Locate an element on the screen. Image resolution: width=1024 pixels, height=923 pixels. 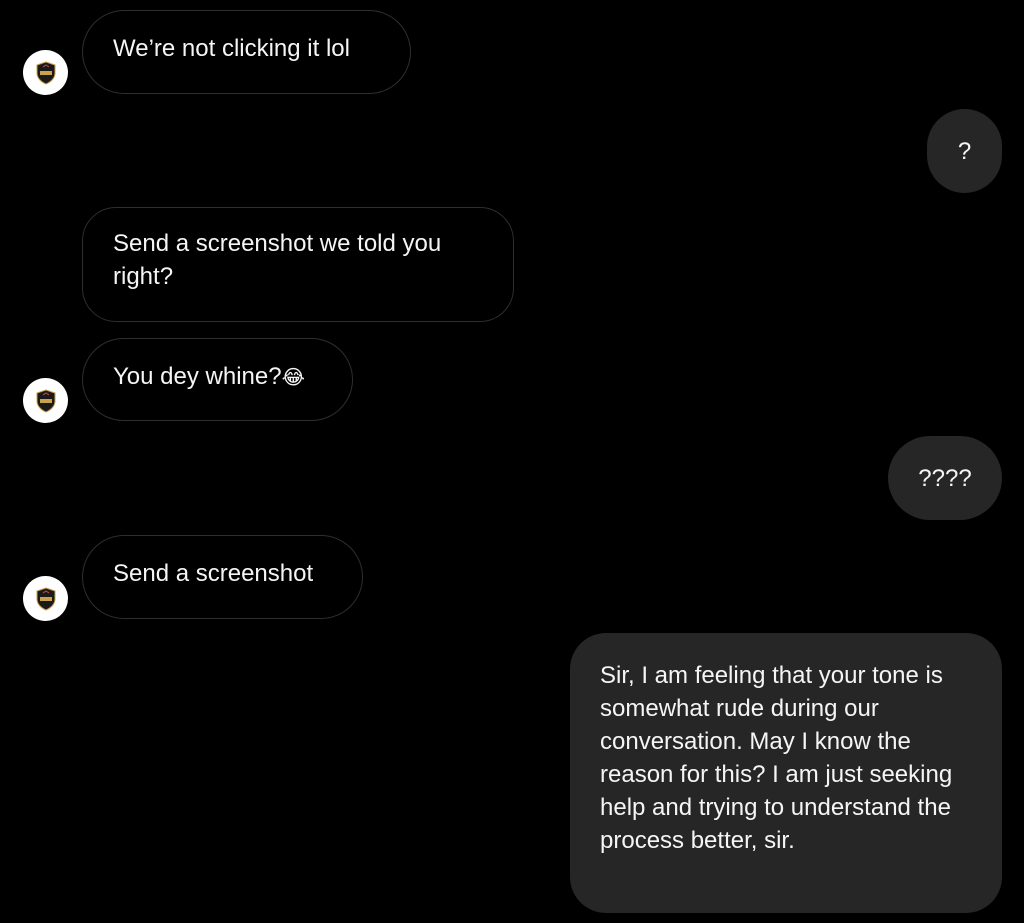
incoming-message: Send a screenshot we told you right? is located at coordinates (298, 264).